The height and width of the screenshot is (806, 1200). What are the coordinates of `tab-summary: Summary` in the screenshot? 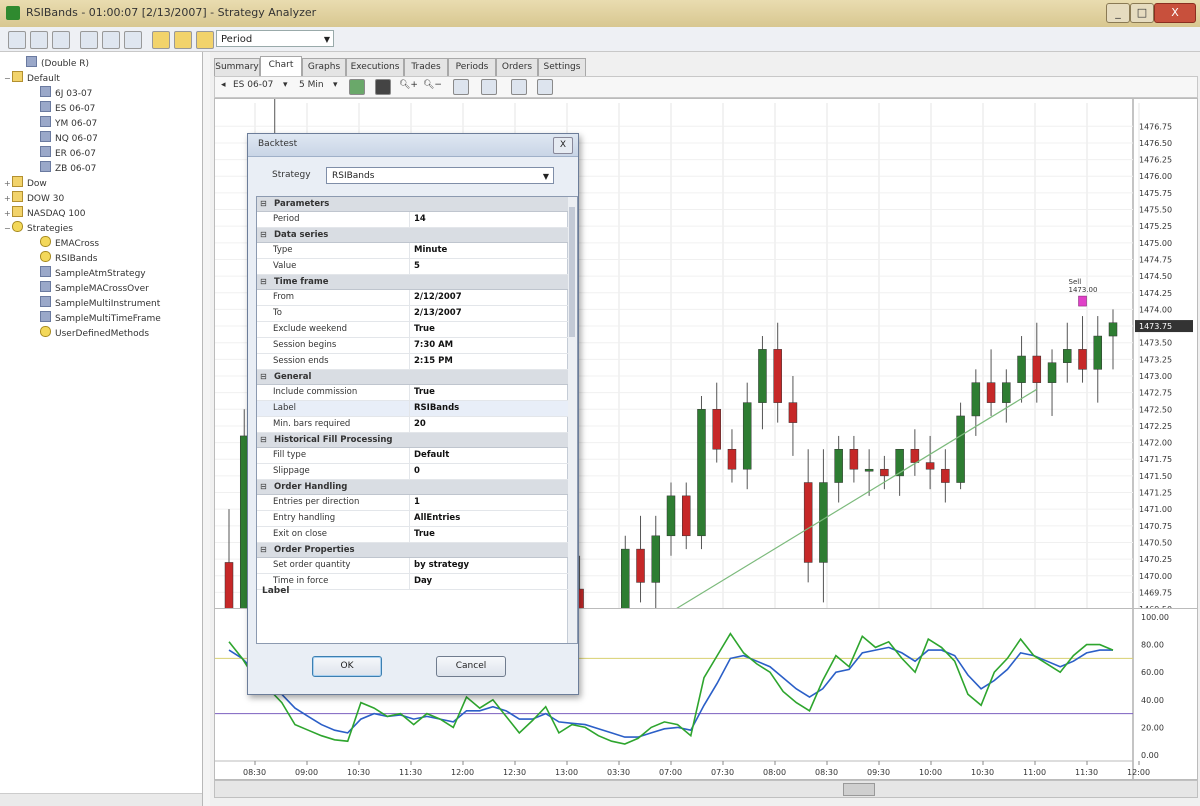 It's located at (237, 67).